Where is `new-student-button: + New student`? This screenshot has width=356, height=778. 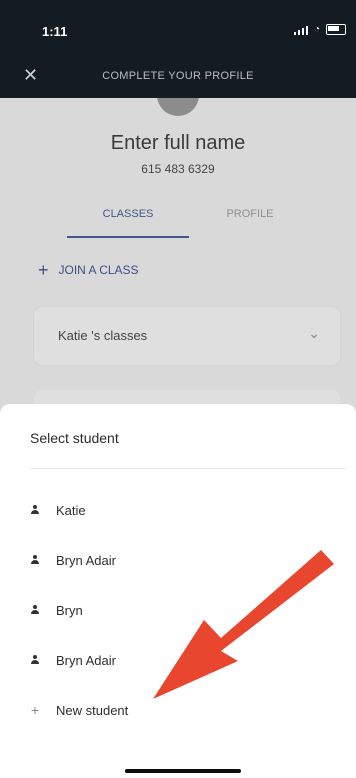
new-student-button: + New student is located at coordinates (79, 710).